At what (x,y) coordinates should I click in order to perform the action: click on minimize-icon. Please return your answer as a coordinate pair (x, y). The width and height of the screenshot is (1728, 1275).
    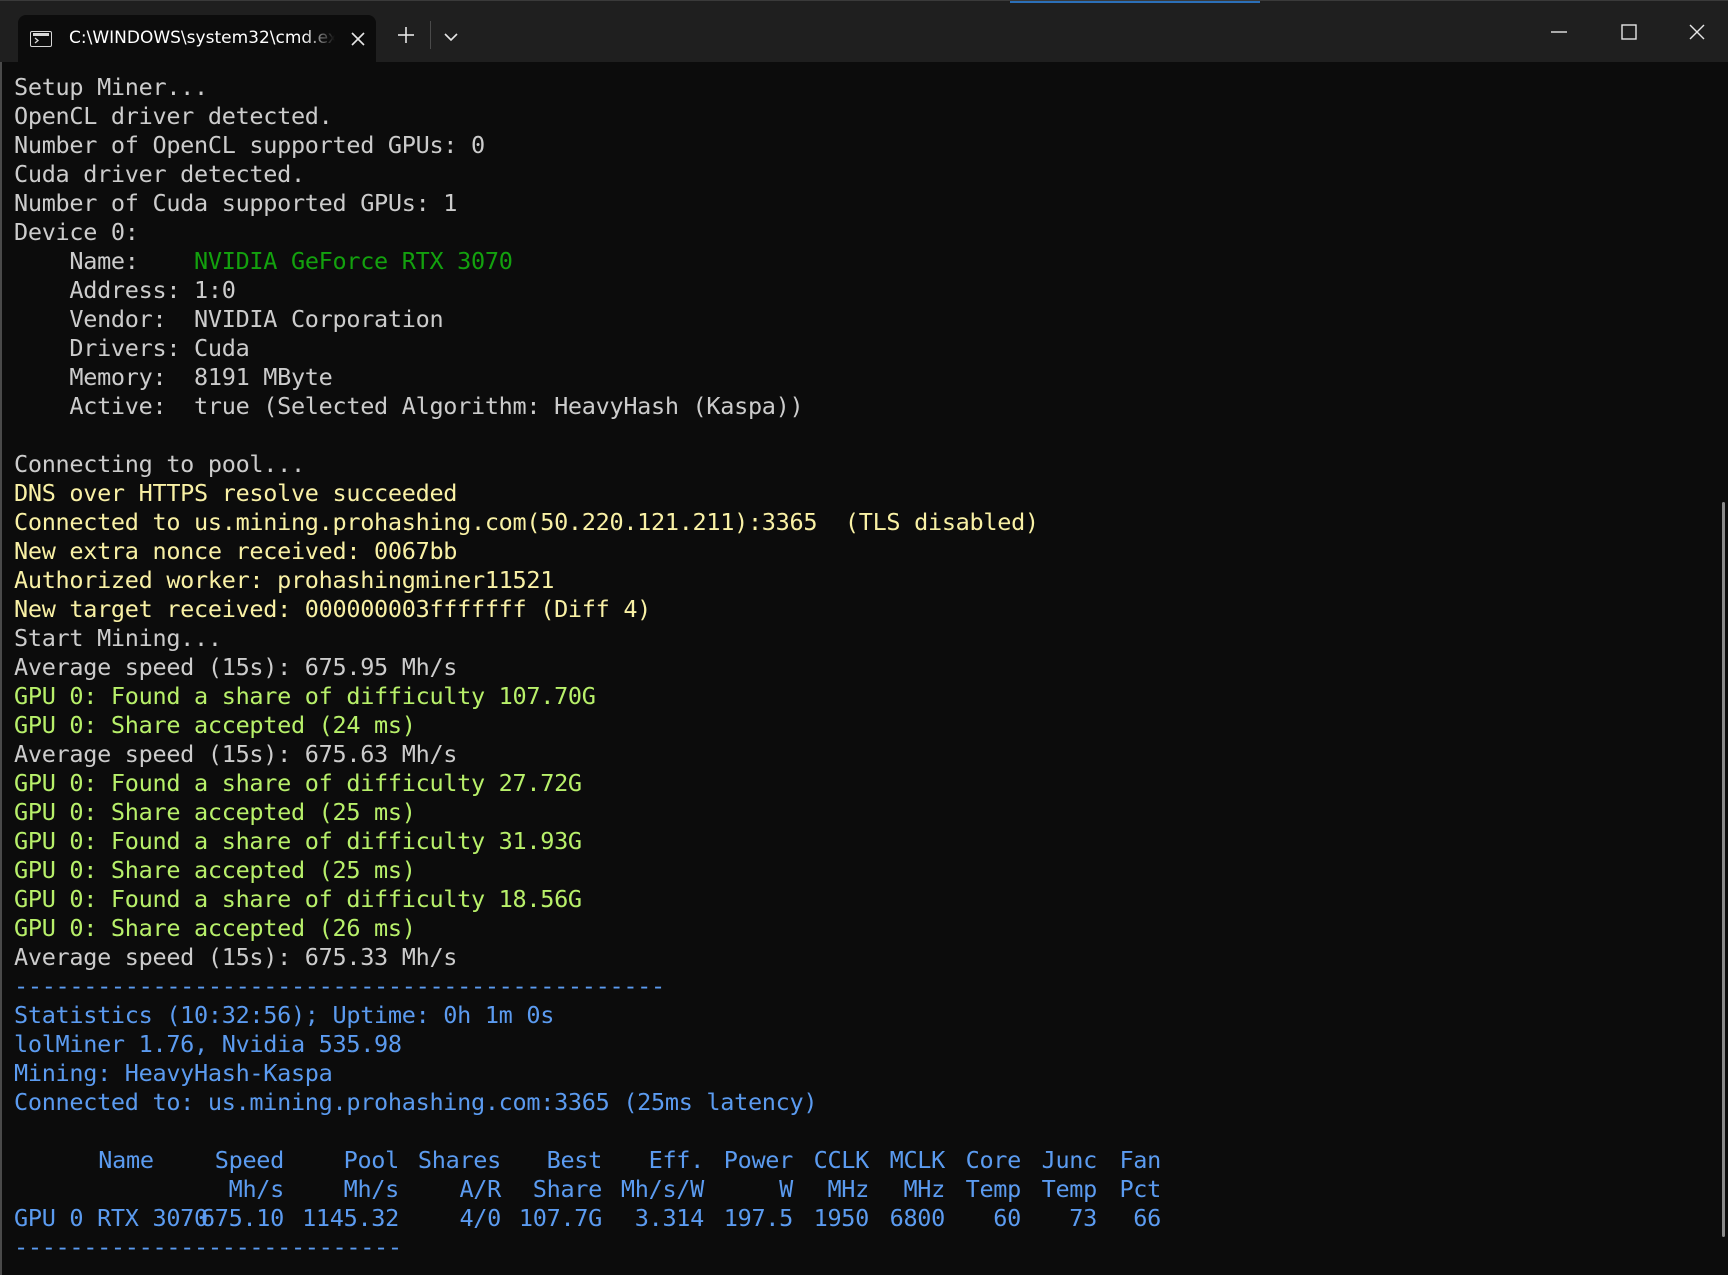
    Looking at the image, I should click on (1559, 32).